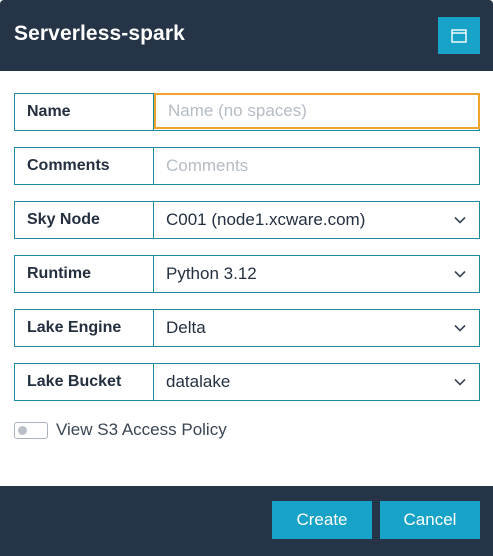  I want to click on sky-node-label: Sky Node, so click(84, 220).